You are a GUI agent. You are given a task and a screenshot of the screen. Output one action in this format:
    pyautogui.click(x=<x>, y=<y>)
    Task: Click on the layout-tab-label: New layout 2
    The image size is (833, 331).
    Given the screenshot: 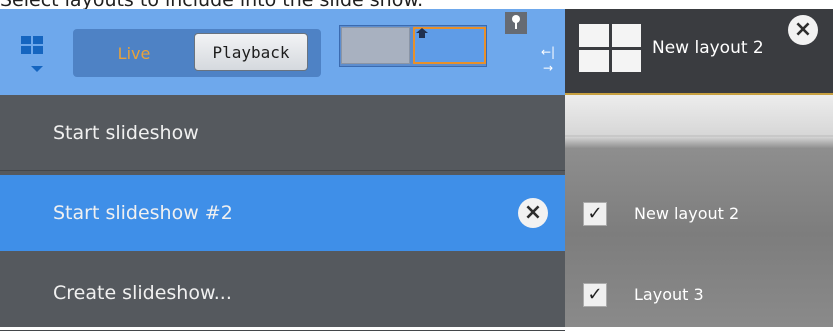 What is the action you would take?
    pyautogui.click(x=708, y=48)
    